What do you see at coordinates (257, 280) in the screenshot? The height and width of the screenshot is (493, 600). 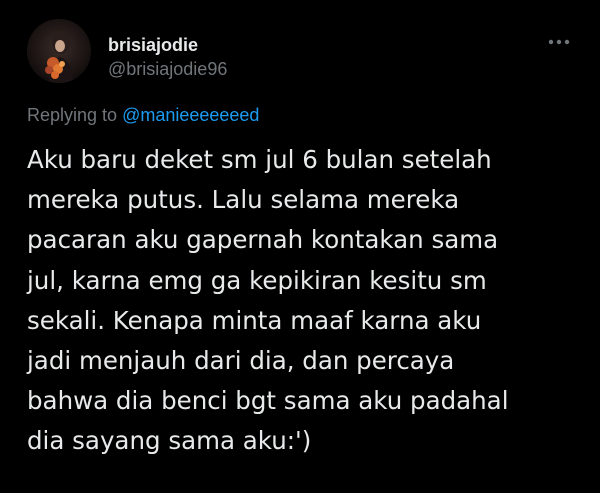 I see `tweet-text-line: jul, karna emg ga kepikiran kesitu sm` at bounding box center [257, 280].